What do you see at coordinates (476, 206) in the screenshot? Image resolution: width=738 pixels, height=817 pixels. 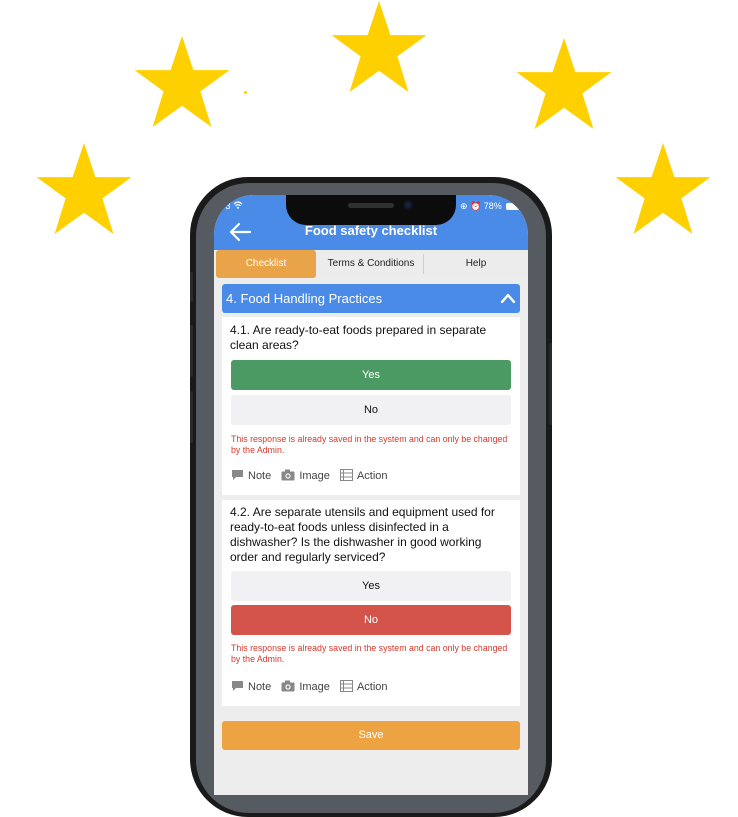 I see `alarm-icon: ⏰` at bounding box center [476, 206].